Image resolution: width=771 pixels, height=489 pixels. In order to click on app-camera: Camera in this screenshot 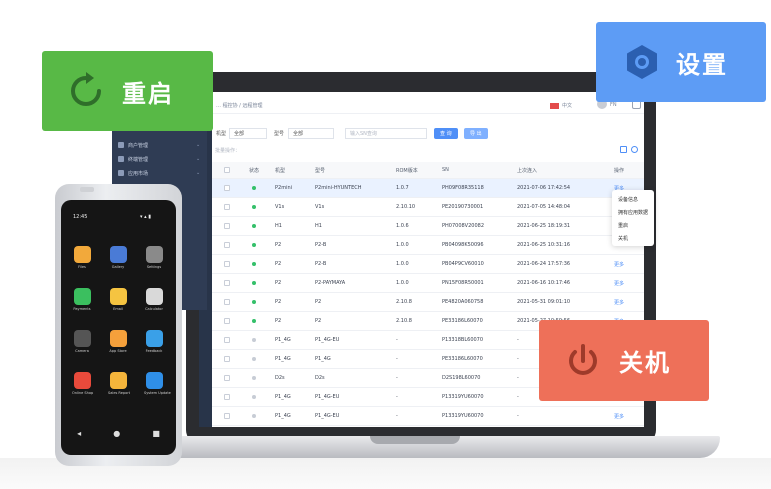, I will do `click(82, 341)`.